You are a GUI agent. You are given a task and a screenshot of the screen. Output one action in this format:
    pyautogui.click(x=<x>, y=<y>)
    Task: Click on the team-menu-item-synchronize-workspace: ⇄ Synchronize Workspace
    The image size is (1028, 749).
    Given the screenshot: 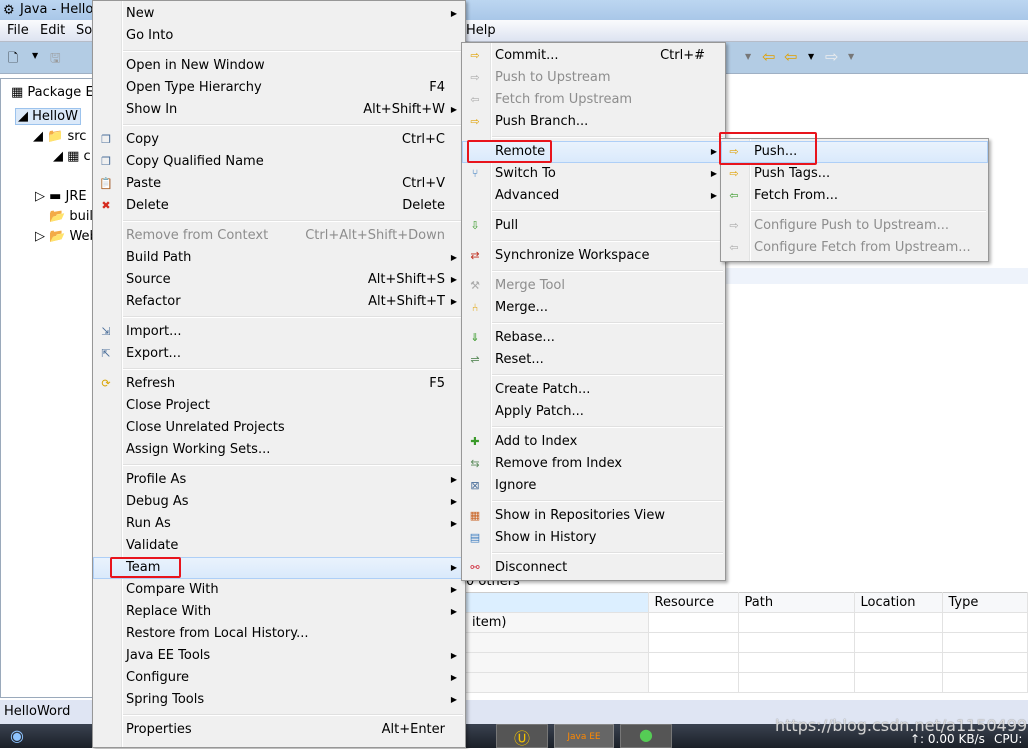 What is the action you would take?
    pyautogui.click(x=593, y=256)
    